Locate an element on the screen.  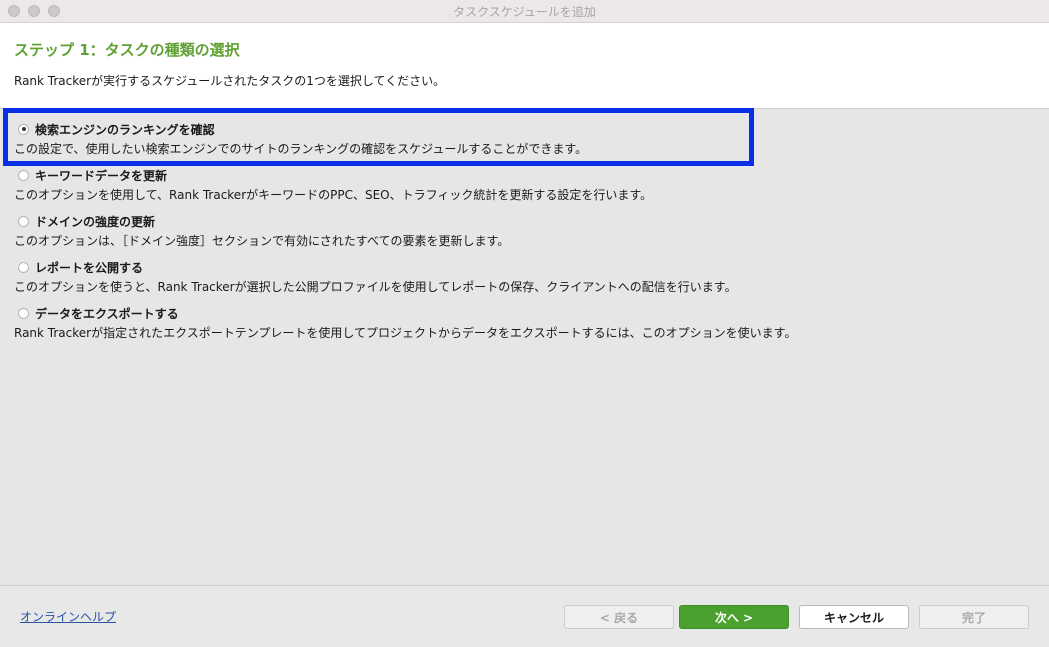
cancel-button: キャンセル is located at coordinates (854, 617).